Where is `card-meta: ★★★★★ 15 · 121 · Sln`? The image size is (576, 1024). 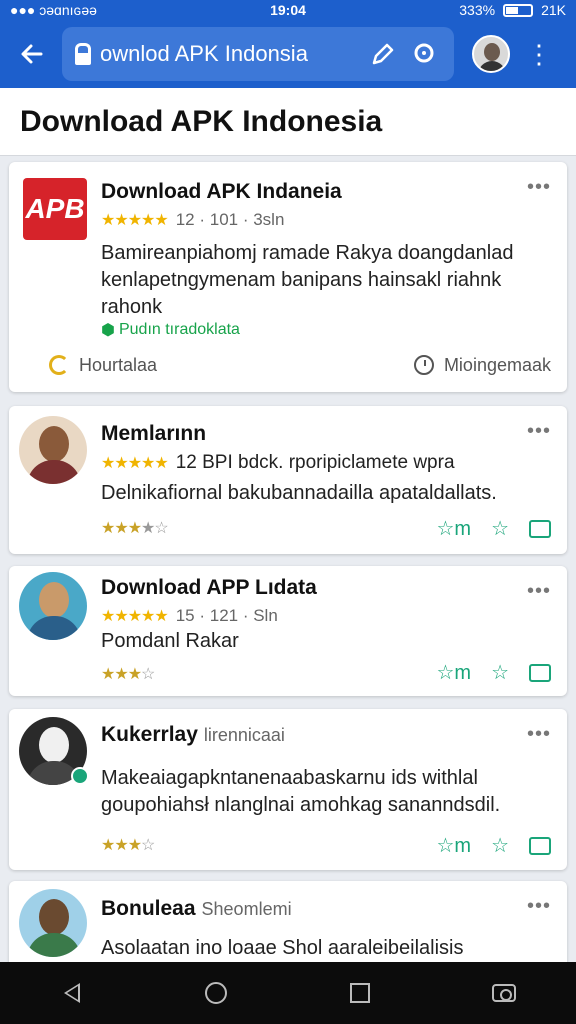 card-meta: ★★★★★ 15 · 121 · Sln is located at coordinates (189, 616).